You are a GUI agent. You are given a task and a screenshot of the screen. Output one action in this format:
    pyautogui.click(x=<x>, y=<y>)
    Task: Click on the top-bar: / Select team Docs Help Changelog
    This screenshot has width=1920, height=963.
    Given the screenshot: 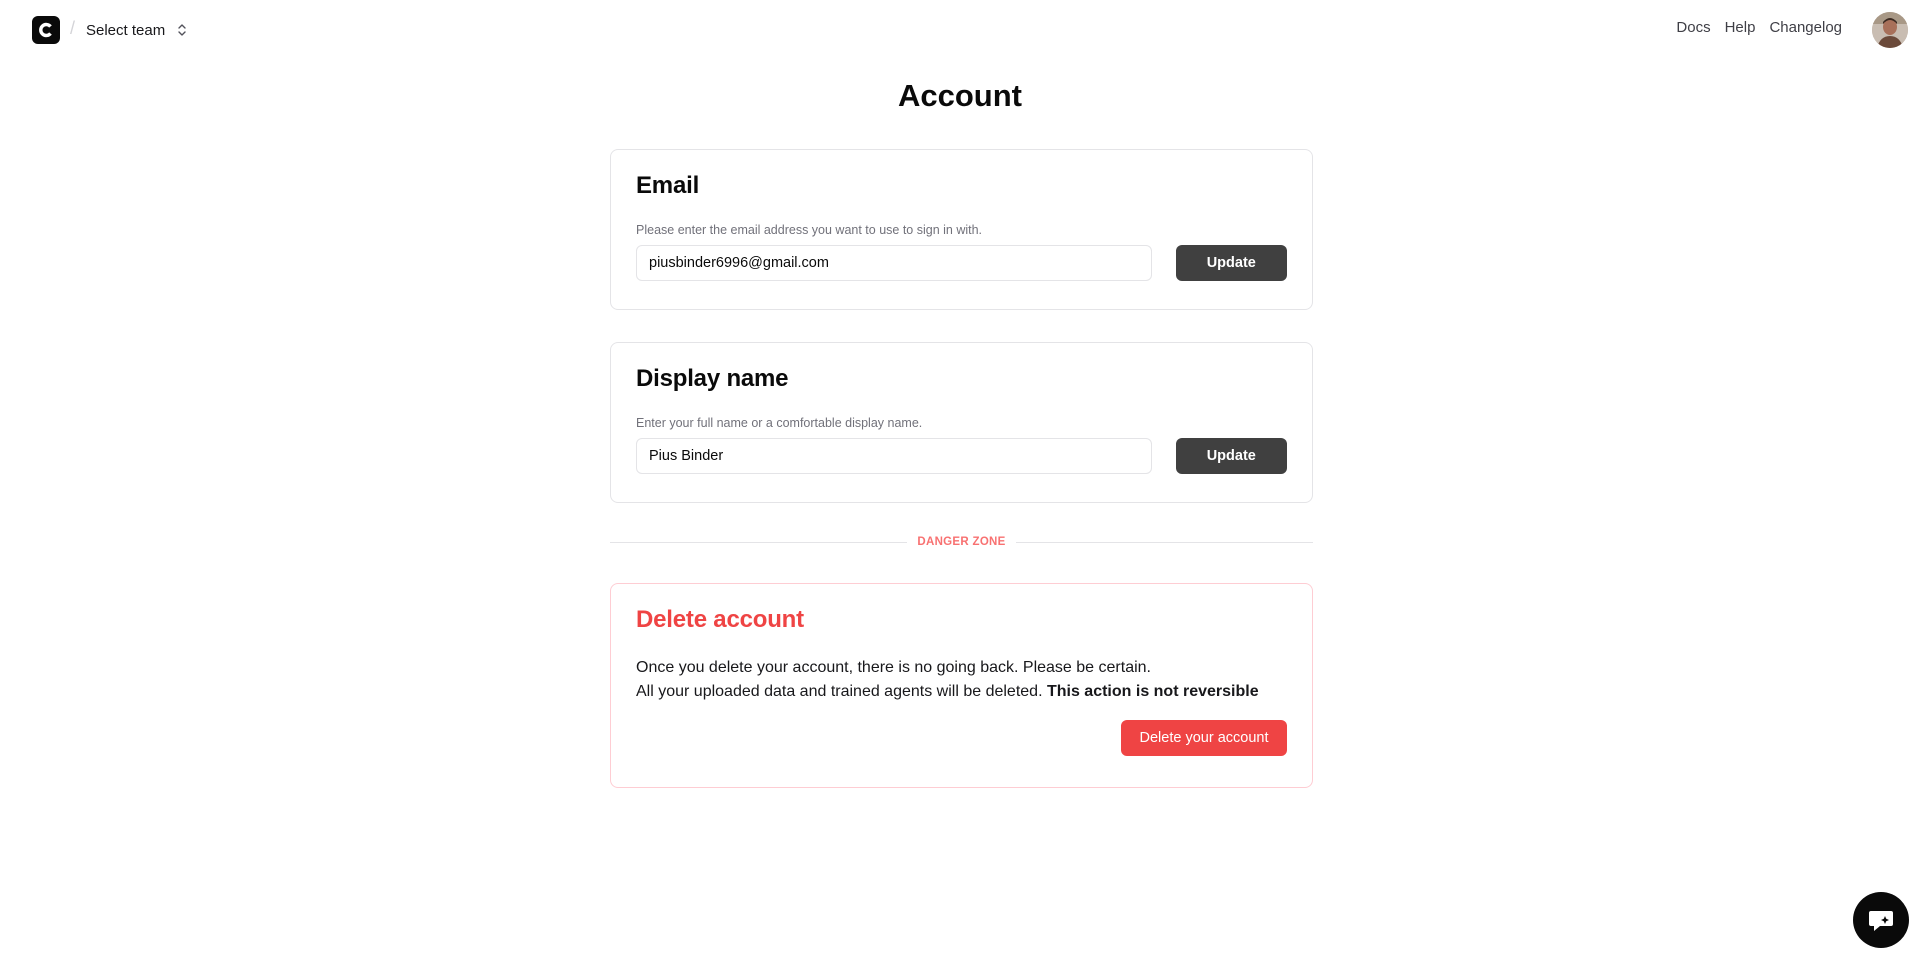 What is the action you would take?
    pyautogui.click(x=960, y=30)
    